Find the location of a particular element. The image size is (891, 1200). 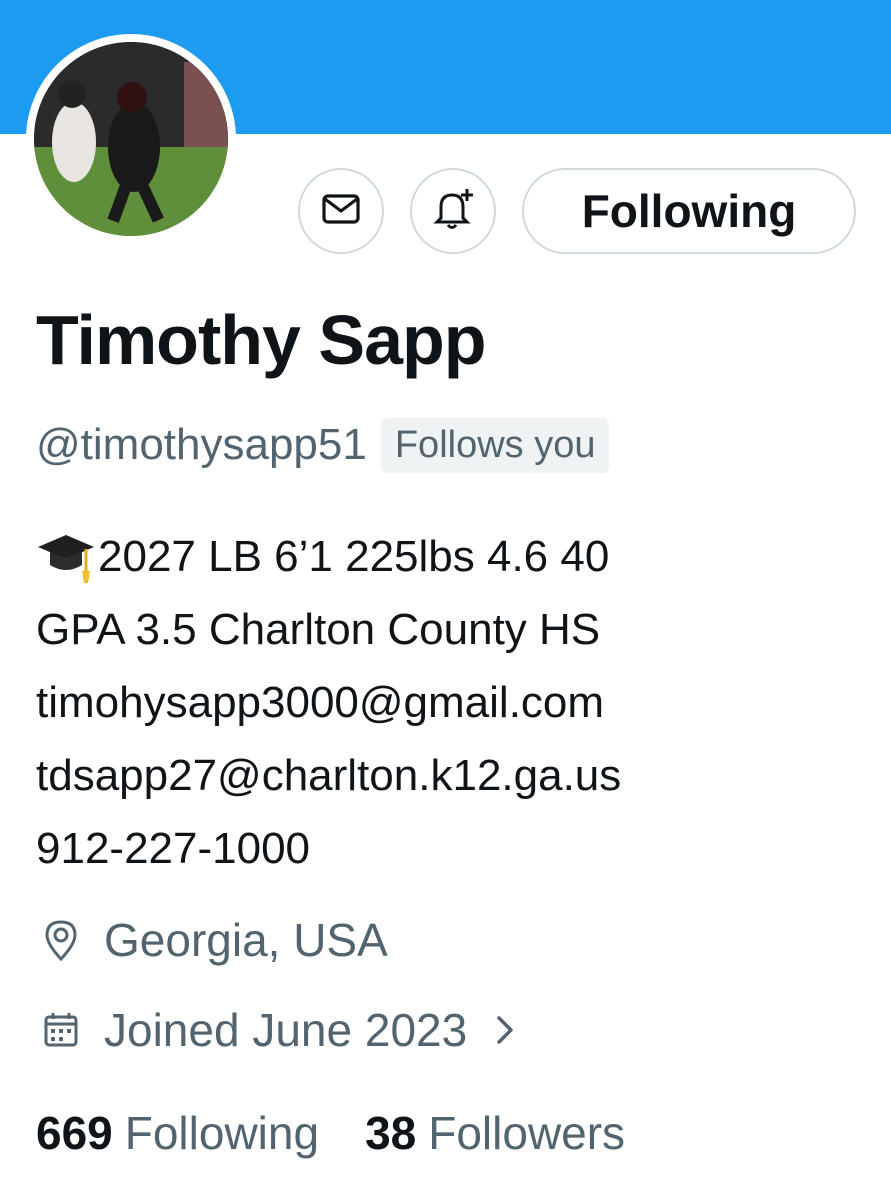

avatar-photo is located at coordinates (131, 139).